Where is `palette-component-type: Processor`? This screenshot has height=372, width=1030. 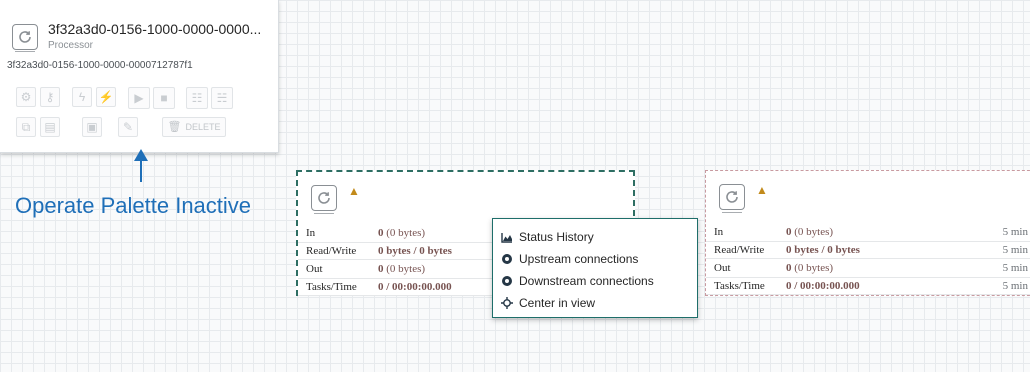 palette-component-type: Processor is located at coordinates (71, 45).